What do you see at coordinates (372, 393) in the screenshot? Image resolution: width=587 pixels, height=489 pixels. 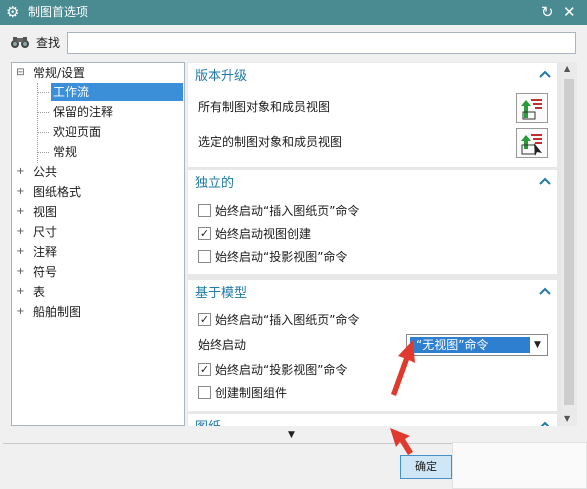 I see `model-option-create-component: 创建制图组件` at bounding box center [372, 393].